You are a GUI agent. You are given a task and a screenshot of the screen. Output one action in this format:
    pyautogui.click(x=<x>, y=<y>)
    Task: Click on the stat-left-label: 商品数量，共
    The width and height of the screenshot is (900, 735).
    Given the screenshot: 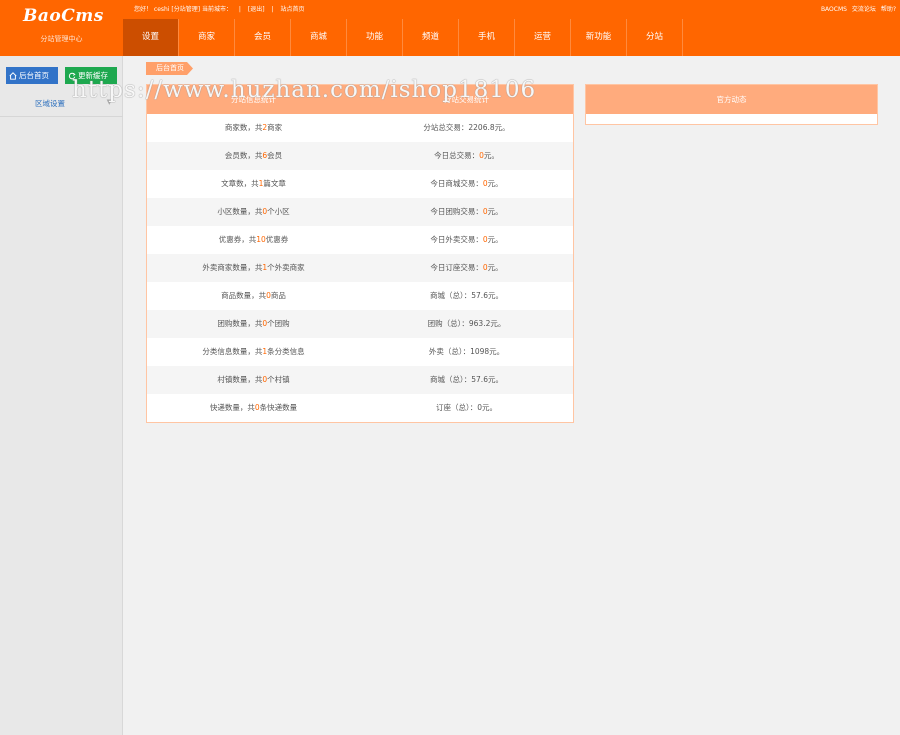 What is the action you would take?
    pyautogui.click(x=244, y=295)
    